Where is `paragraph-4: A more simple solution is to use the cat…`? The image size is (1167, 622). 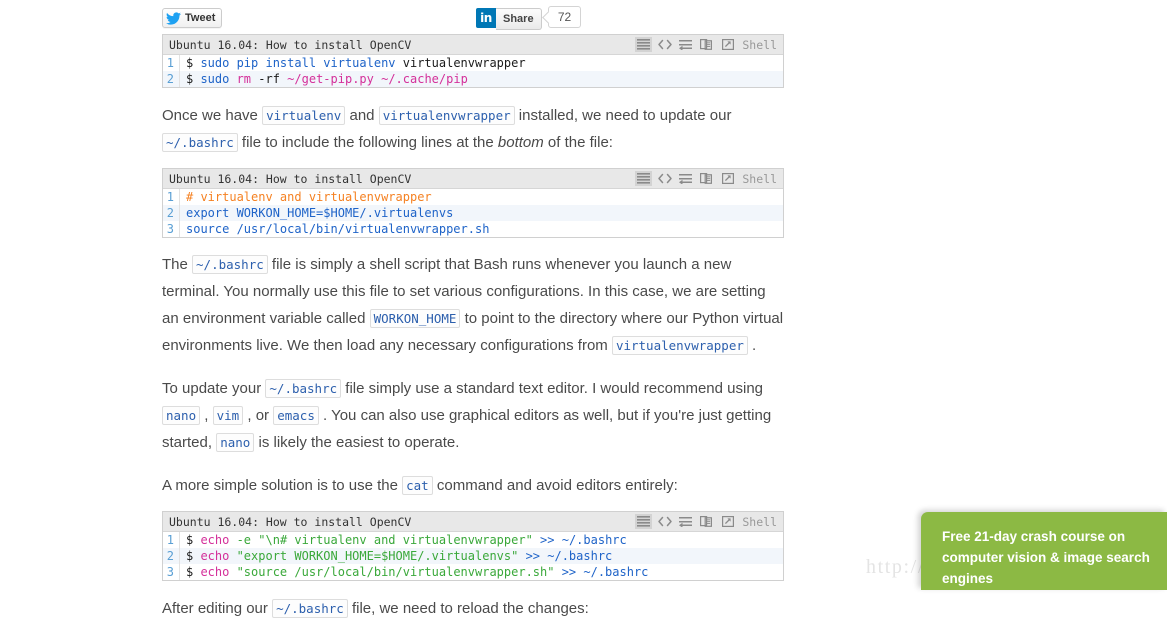 paragraph-4: A more simple solution is to use the cat… is located at coordinates (473, 485).